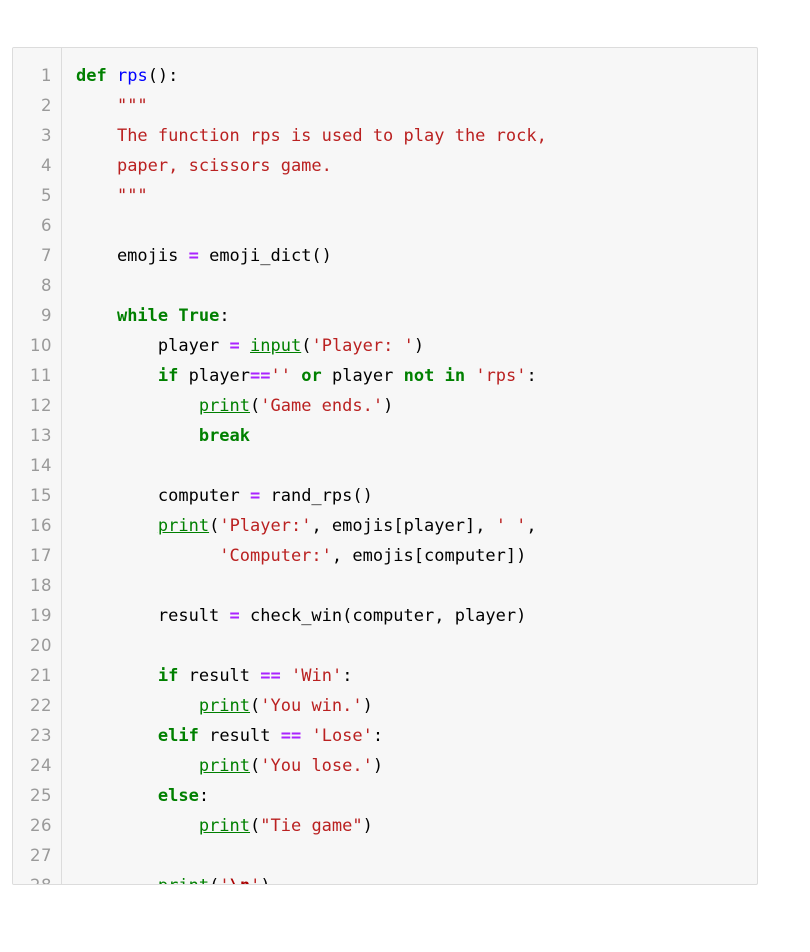  Describe the element at coordinates (276, 346) in the screenshot. I see `code-token: input` at that location.